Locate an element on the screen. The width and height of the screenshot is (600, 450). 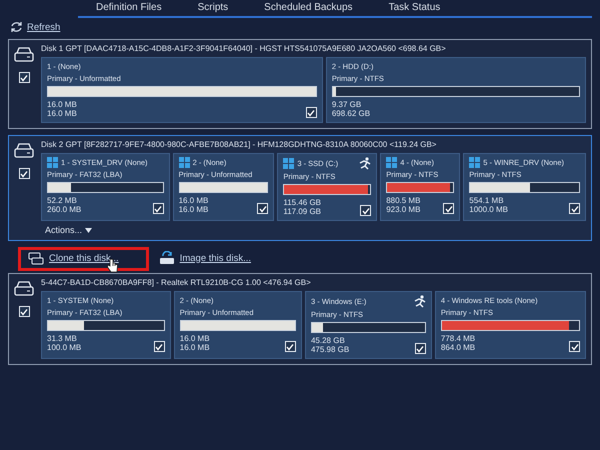
used-size: 45.28 GB is located at coordinates (328, 340).